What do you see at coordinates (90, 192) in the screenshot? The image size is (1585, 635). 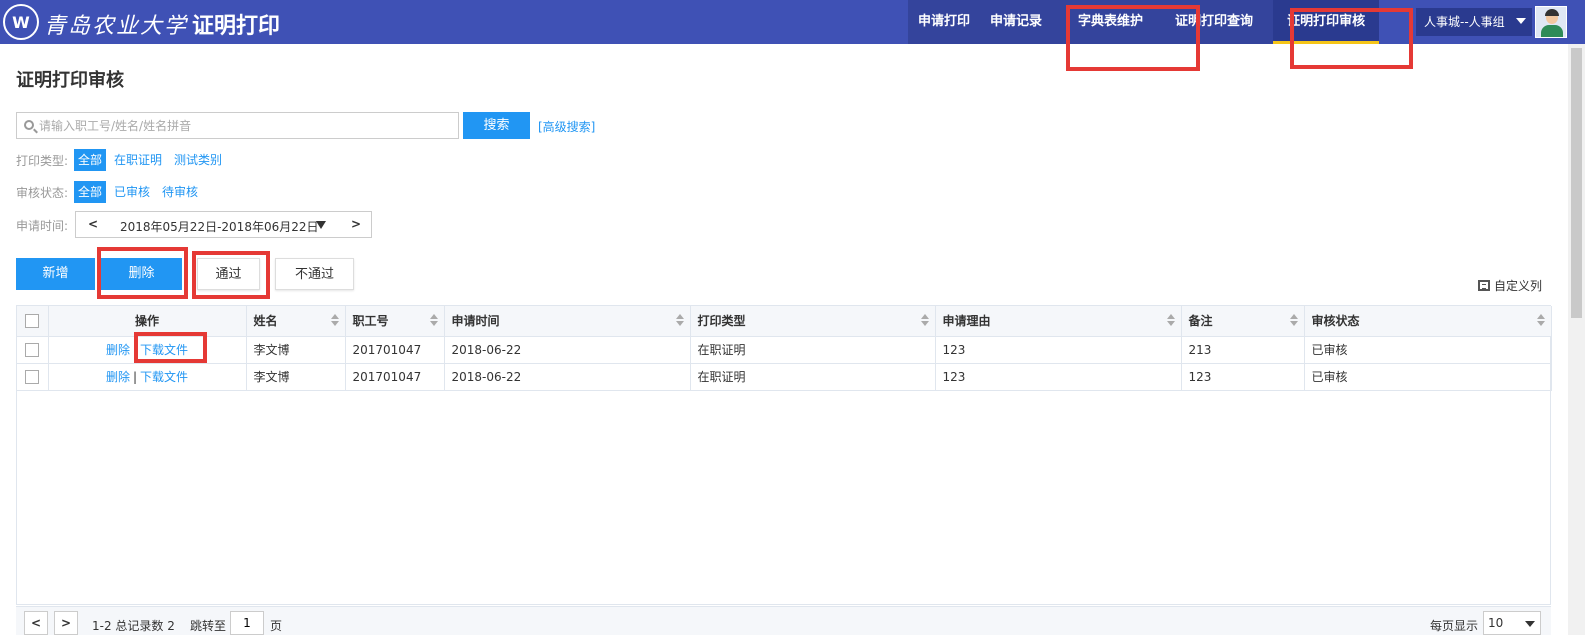 I see `chip-status-all: 全部` at bounding box center [90, 192].